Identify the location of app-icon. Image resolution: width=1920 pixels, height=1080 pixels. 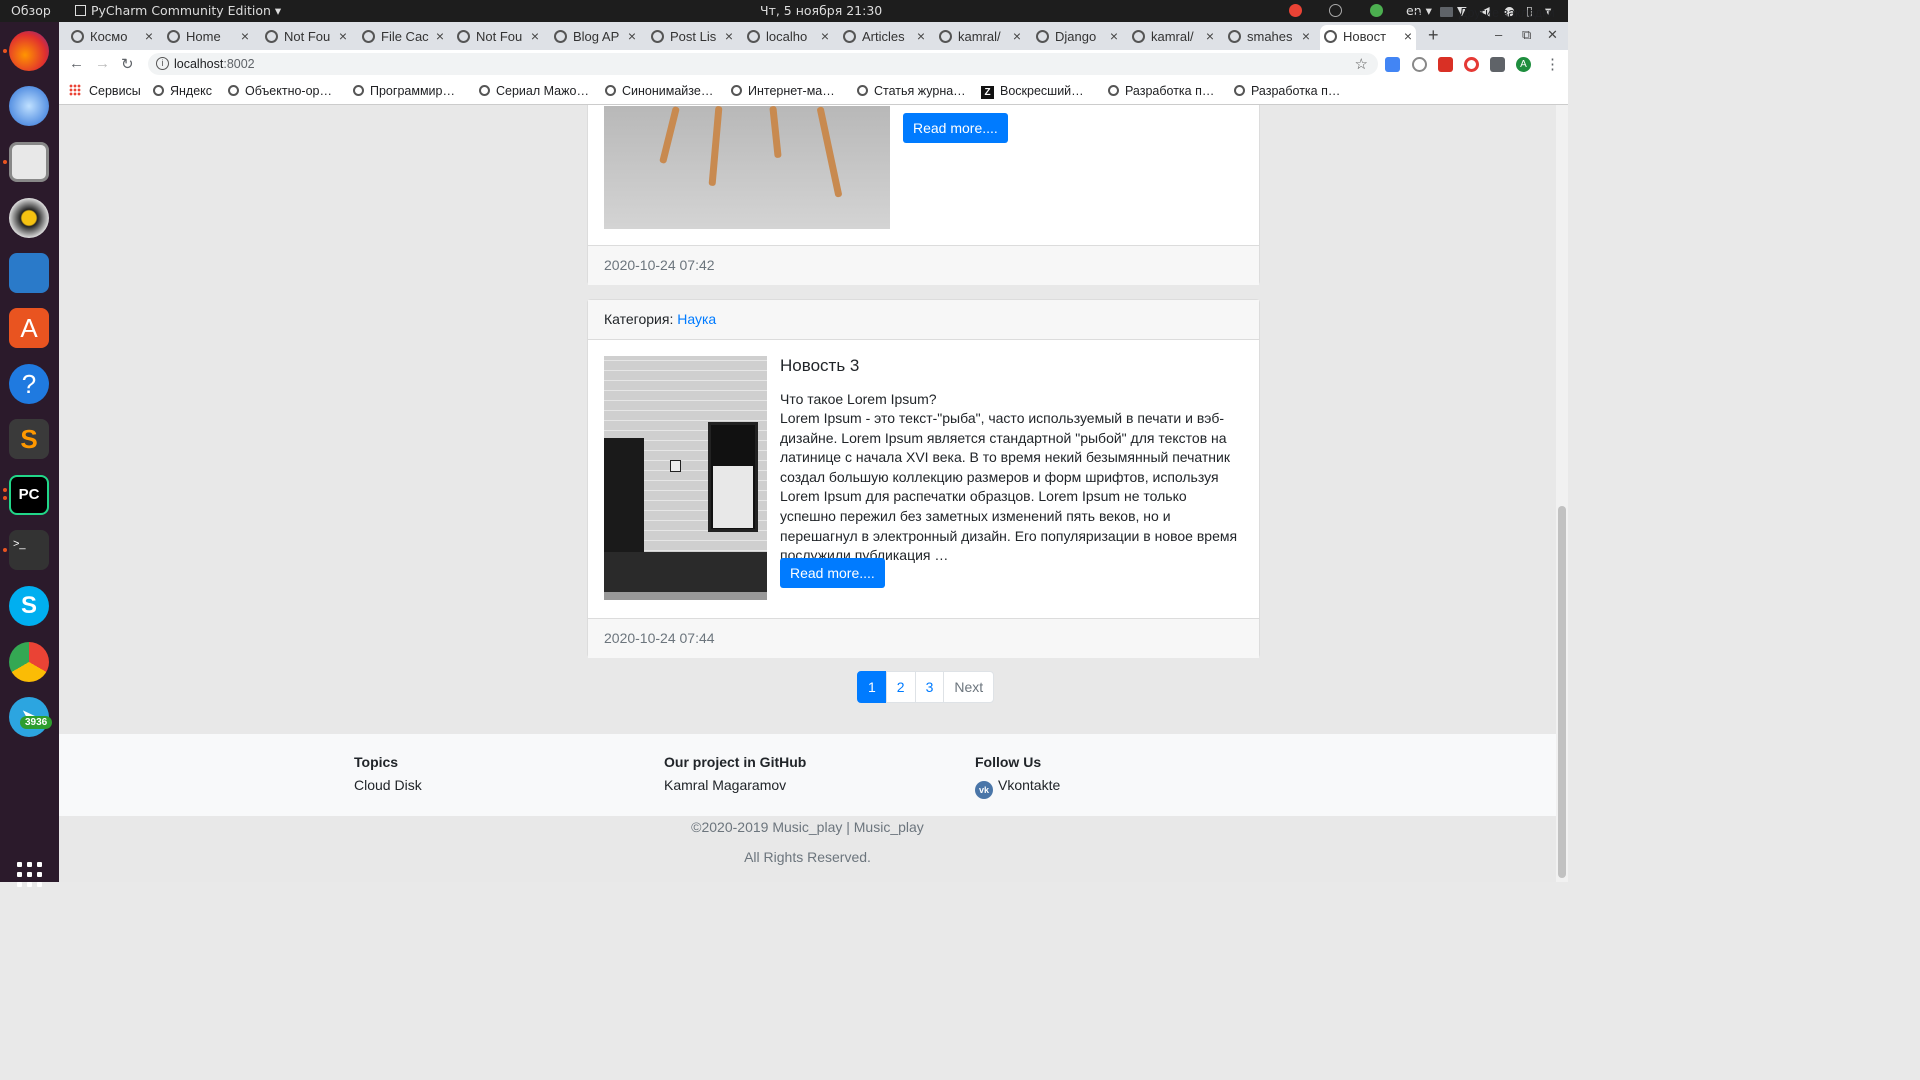
(80, 10).